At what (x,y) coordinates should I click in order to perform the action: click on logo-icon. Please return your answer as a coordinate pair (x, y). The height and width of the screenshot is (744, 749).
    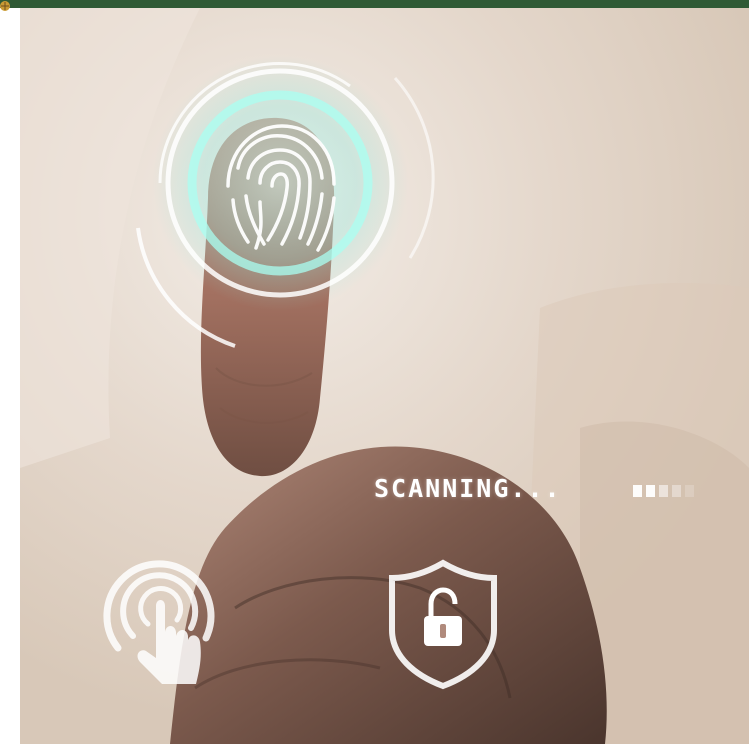
    Looking at the image, I should click on (5, 6).